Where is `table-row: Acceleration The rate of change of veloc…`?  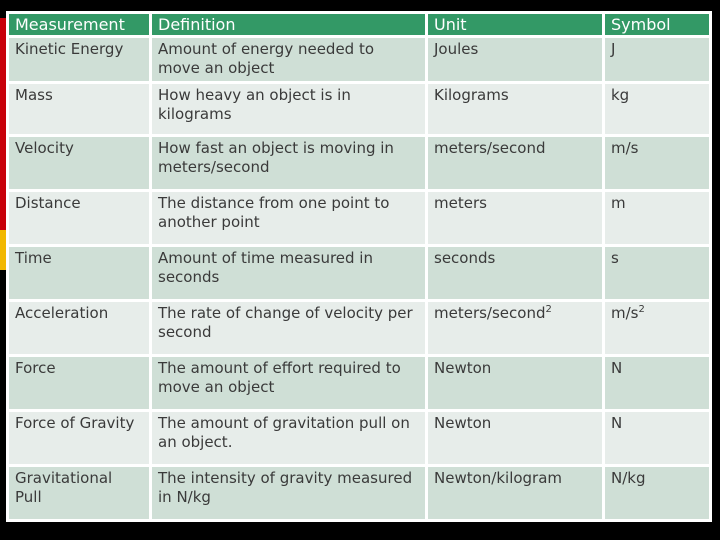
table-row: Acceleration The rate of change of veloc… is located at coordinates (359, 328).